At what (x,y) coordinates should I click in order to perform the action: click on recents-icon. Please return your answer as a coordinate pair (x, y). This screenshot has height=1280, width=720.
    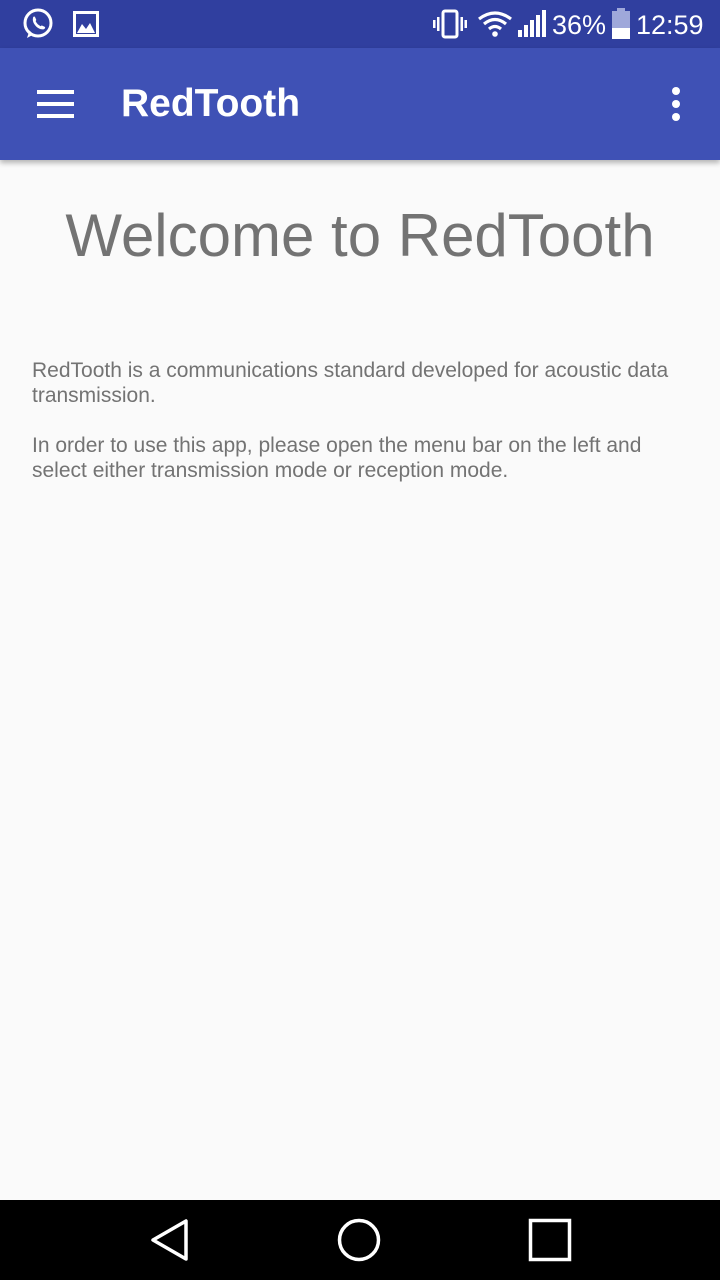
    Looking at the image, I should click on (550, 1240).